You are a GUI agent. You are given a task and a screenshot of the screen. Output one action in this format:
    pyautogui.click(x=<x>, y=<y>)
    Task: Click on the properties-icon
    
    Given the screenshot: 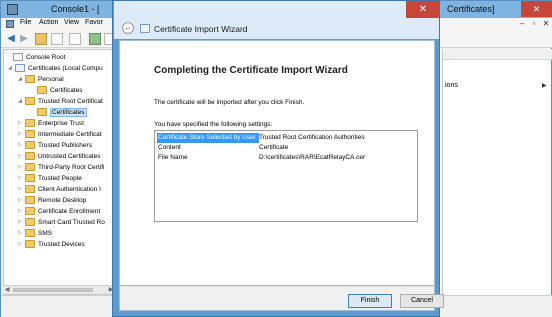 What is the action you would take?
    pyautogui.click(x=75, y=39)
    